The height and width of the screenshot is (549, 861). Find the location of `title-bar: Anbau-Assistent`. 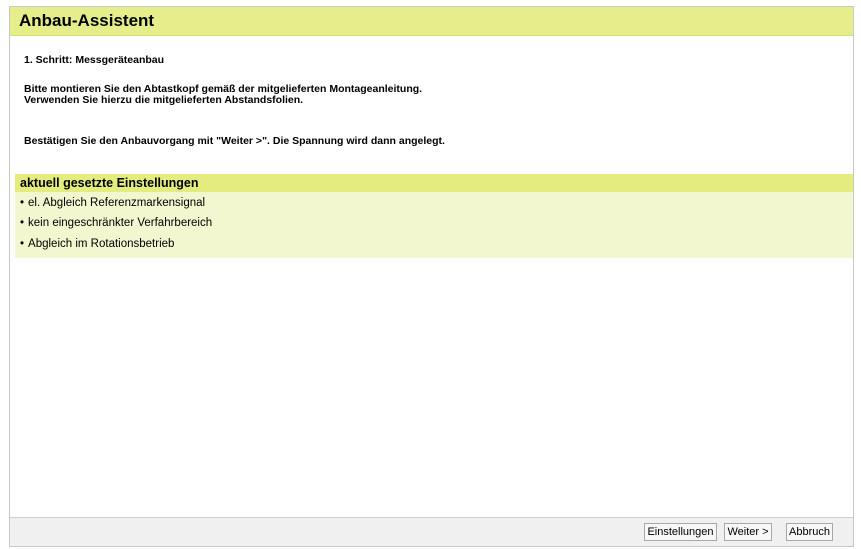

title-bar: Anbau-Assistent is located at coordinates (431, 21).